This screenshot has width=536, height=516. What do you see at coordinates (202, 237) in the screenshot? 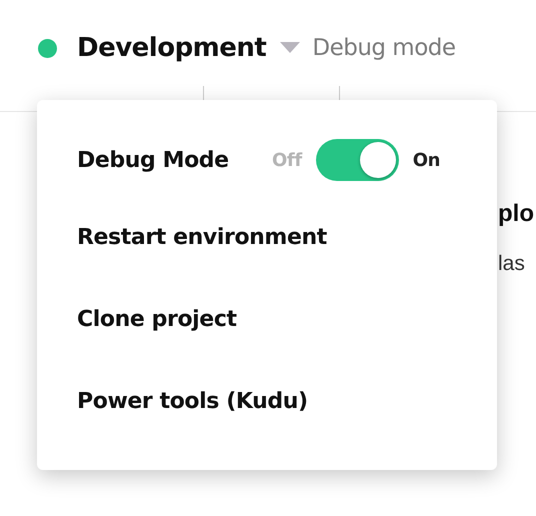
I see `menu-item: Restart environment` at bounding box center [202, 237].